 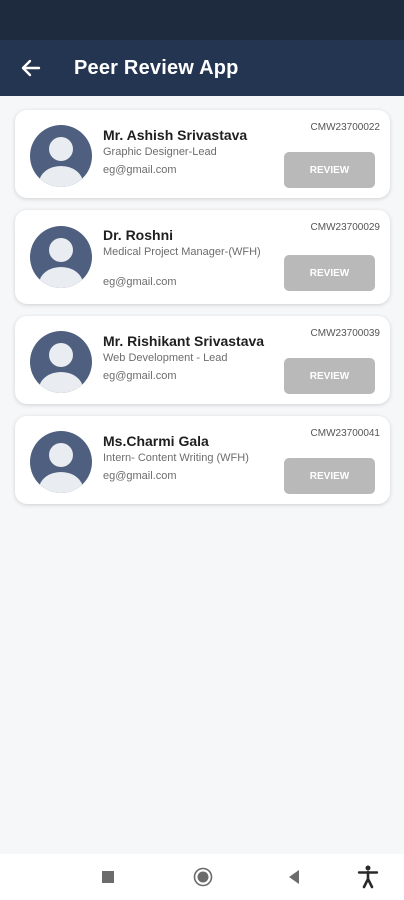 What do you see at coordinates (294, 877) in the screenshot?
I see `back-triangle-icon` at bounding box center [294, 877].